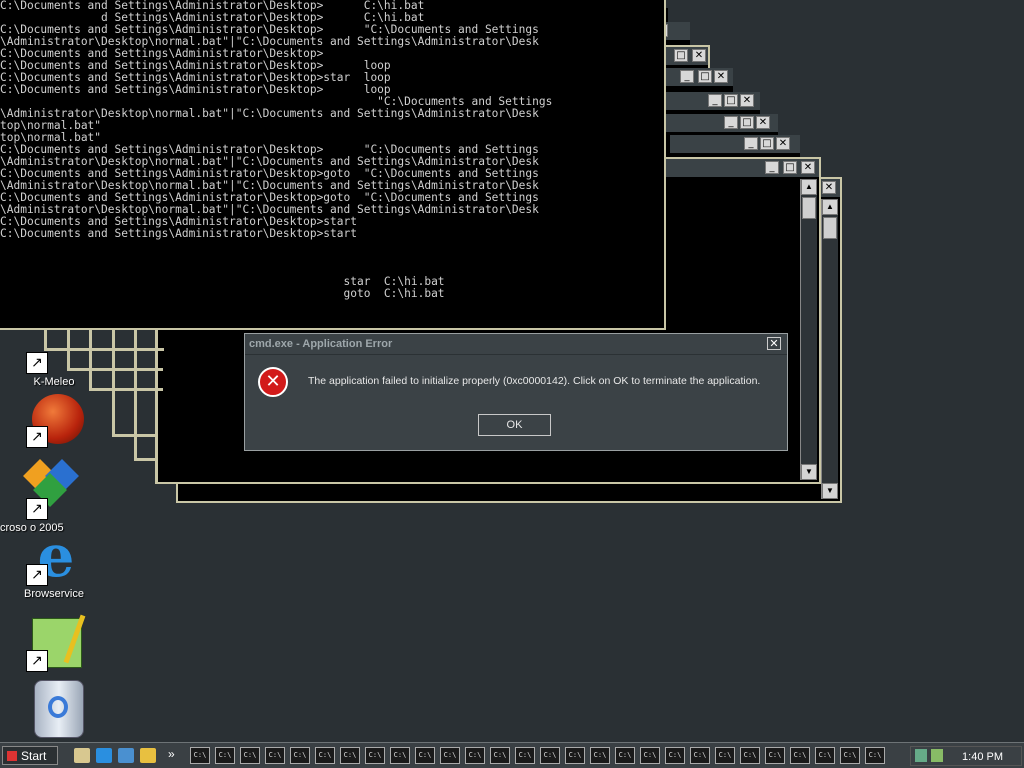 This screenshot has width=1024, height=768. What do you see at coordinates (937, 755) in the screenshot?
I see `tray-app-icon` at bounding box center [937, 755].